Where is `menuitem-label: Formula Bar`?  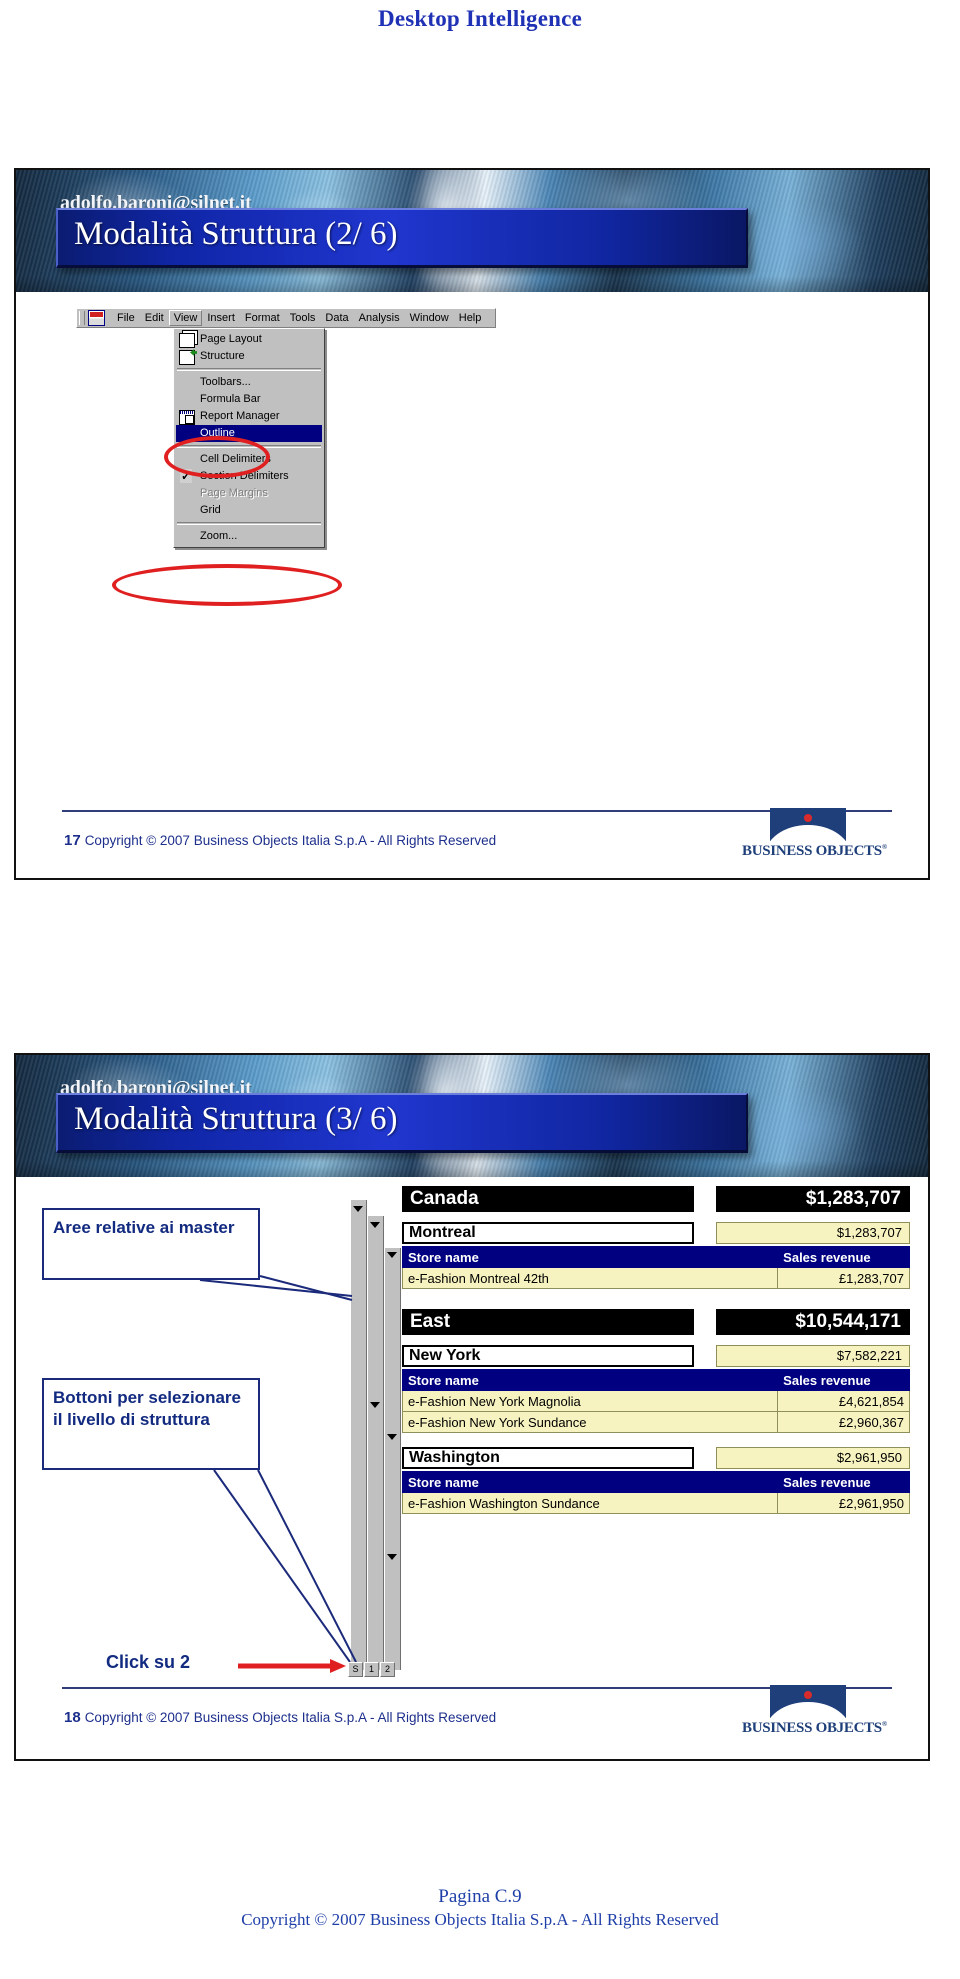 menuitem-label: Formula Bar is located at coordinates (230, 399).